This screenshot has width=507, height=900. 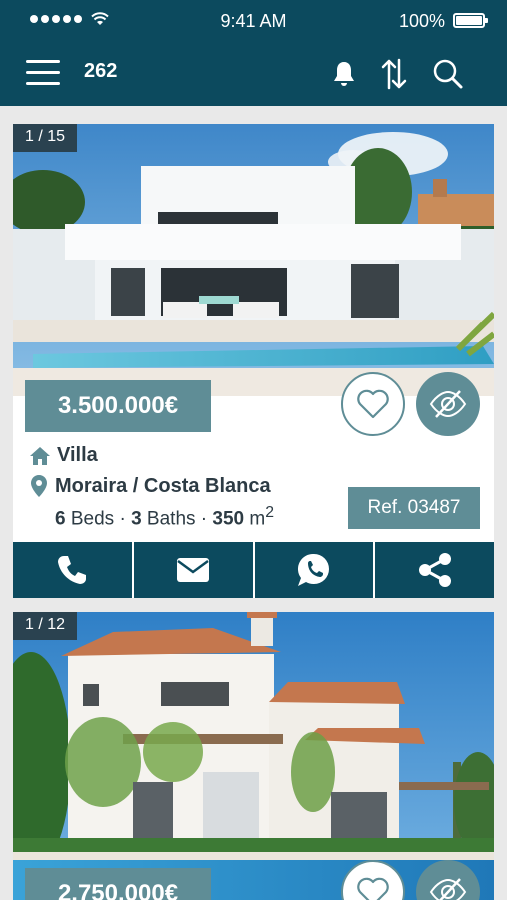 What do you see at coordinates (45, 138) in the screenshot?
I see `photo-counter: 1 / 15` at bounding box center [45, 138].